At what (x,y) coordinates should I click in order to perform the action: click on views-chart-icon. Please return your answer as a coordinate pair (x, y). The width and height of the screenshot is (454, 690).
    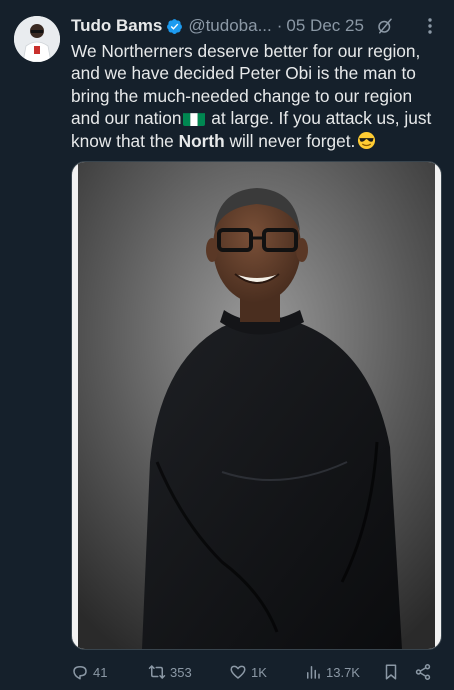
    Looking at the image, I should click on (313, 672).